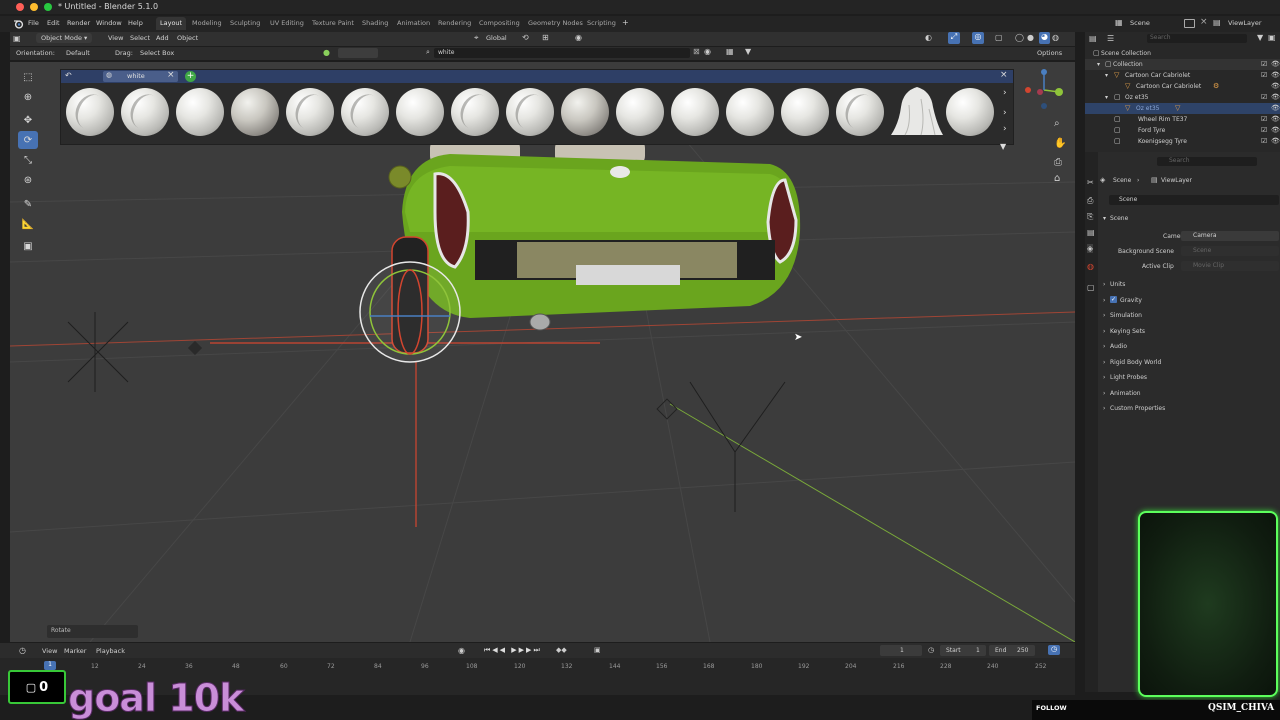 The height and width of the screenshot is (720, 1280). Describe the element at coordinates (1090, 217) in the screenshot. I see `output-tab-icon: ⎘` at that location.